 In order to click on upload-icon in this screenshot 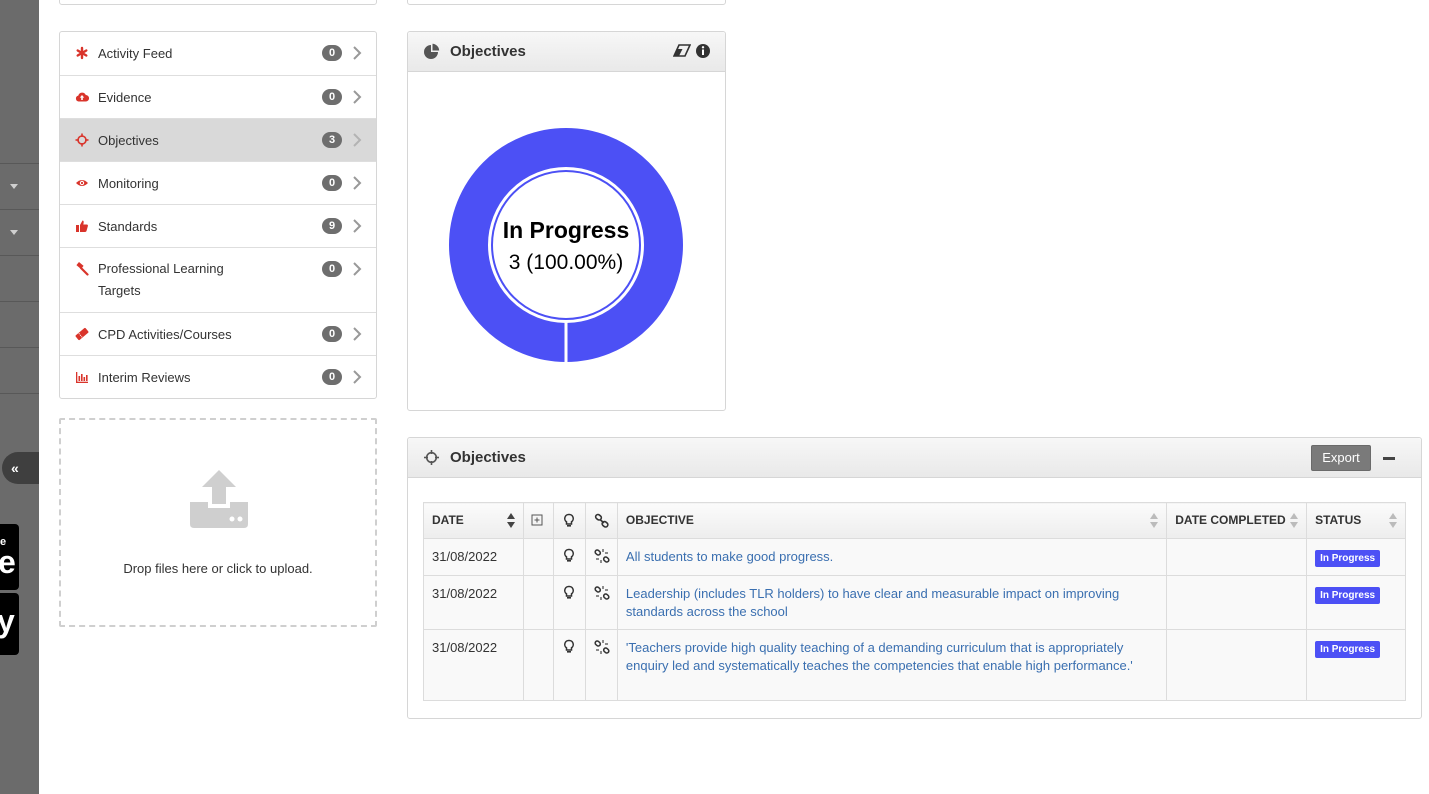, I will do `click(219, 499)`.